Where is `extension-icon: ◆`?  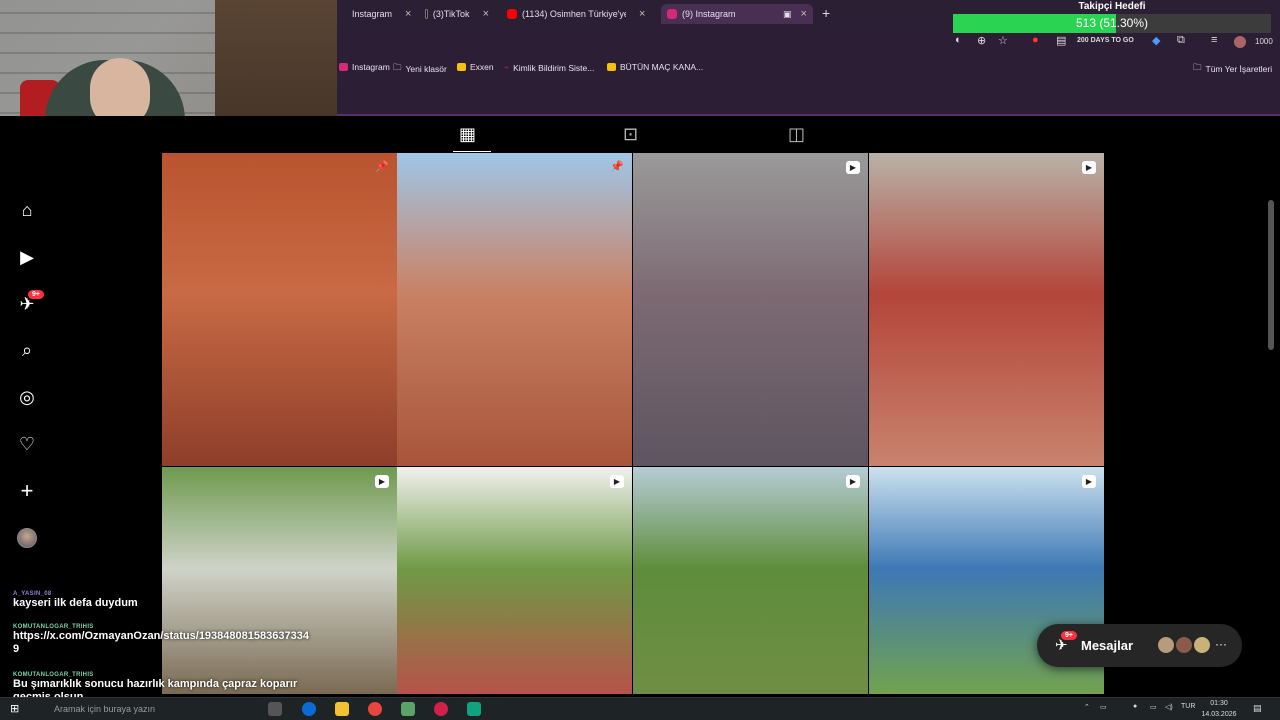 extension-icon: ◆ is located at coordinates (1156, 40).